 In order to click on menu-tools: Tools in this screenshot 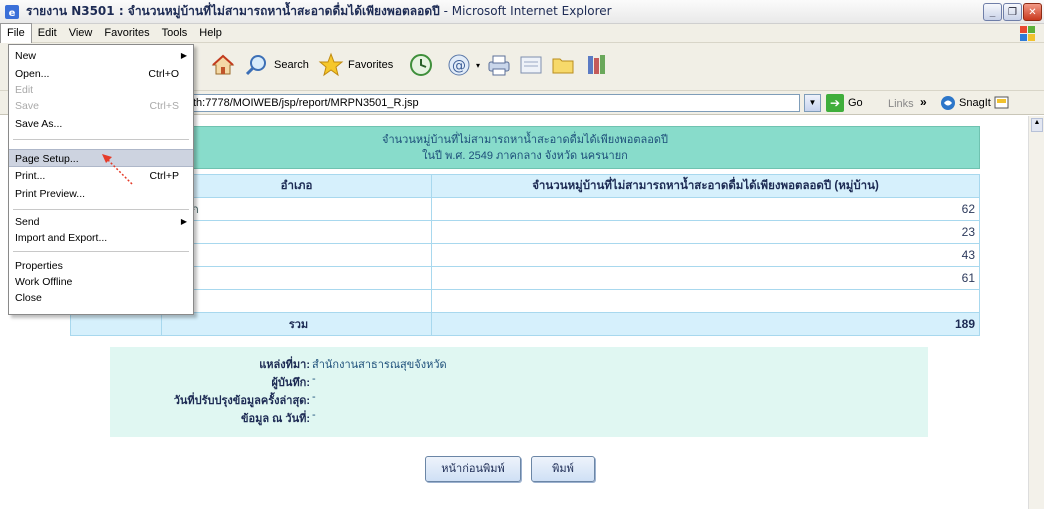, I will do `click(175, 33)`.